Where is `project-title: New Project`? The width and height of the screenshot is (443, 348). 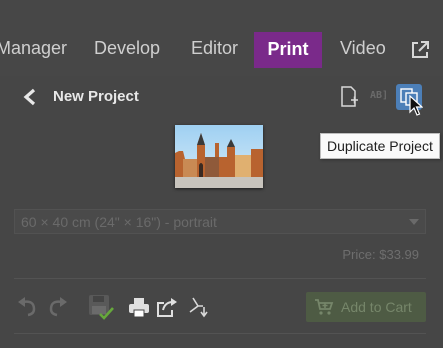 project-title: New Project is located at coordinates (96, 96).